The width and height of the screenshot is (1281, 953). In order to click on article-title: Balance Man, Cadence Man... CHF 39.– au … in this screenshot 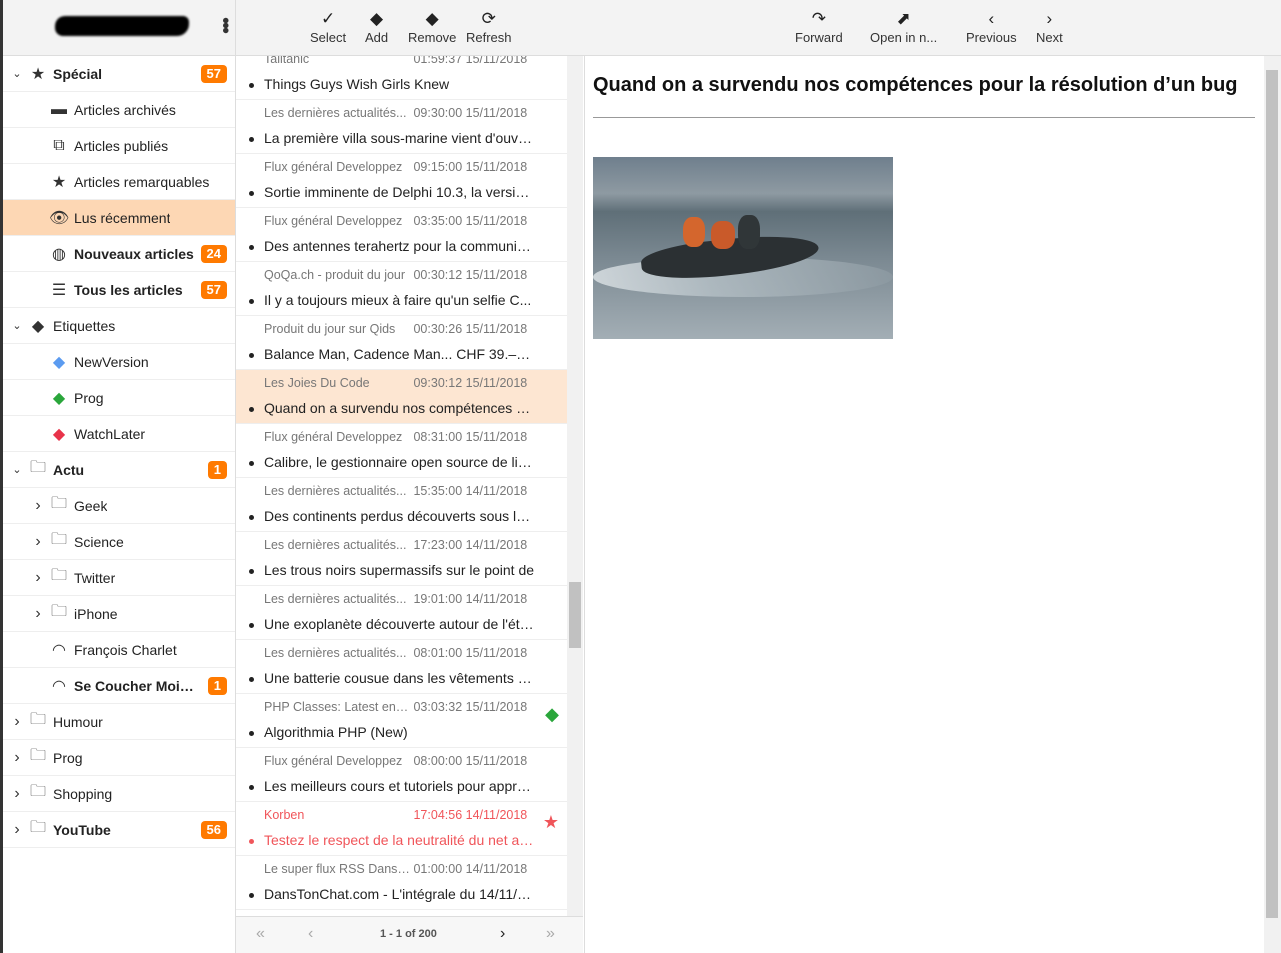, I will do `click(399, 354)`.